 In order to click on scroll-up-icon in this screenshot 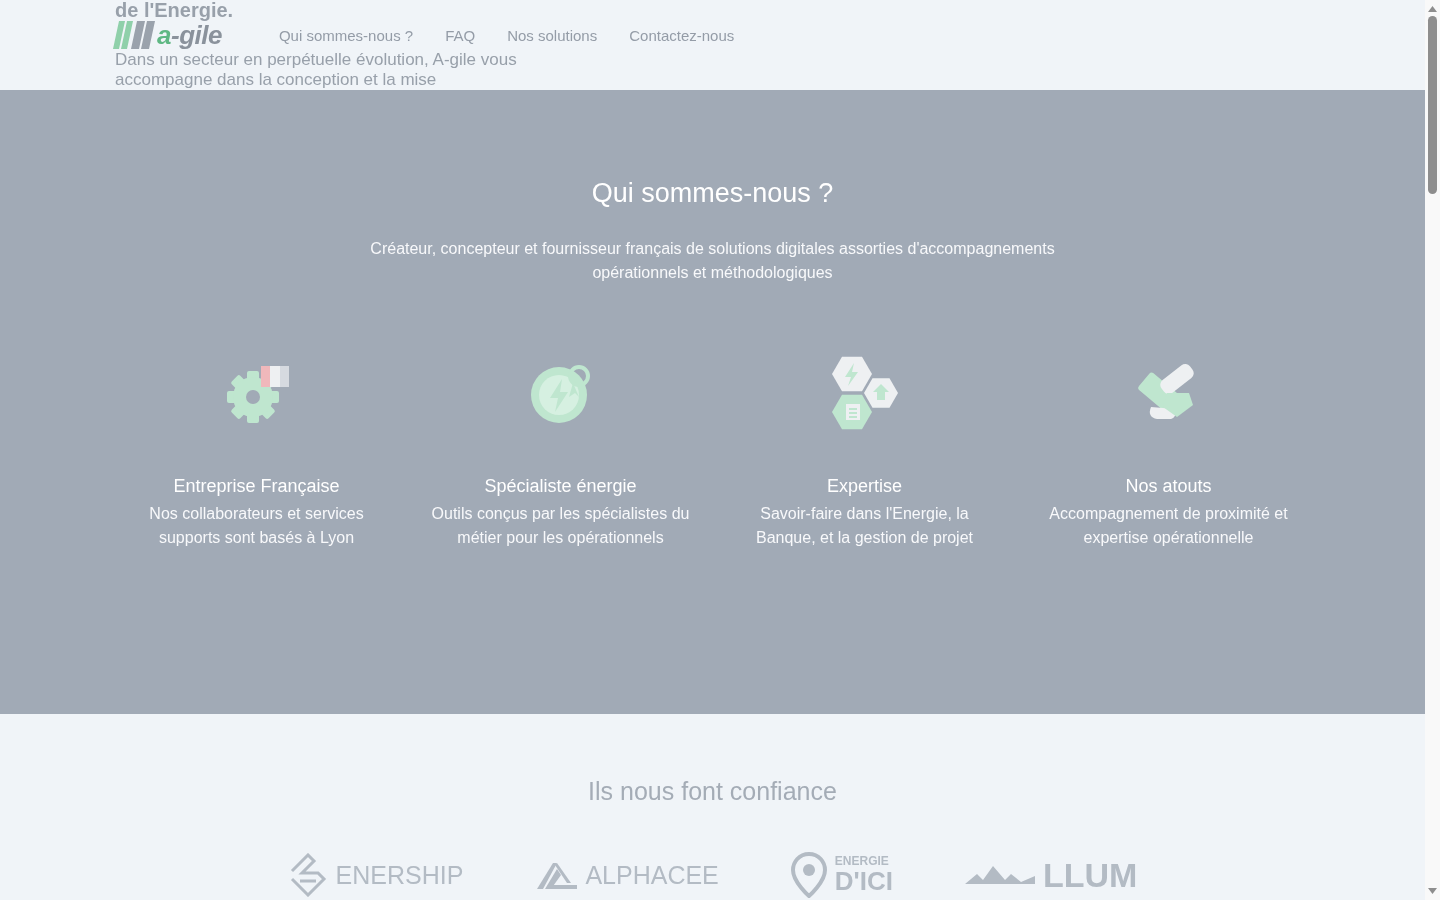, I will do `click(1432, 9)`.